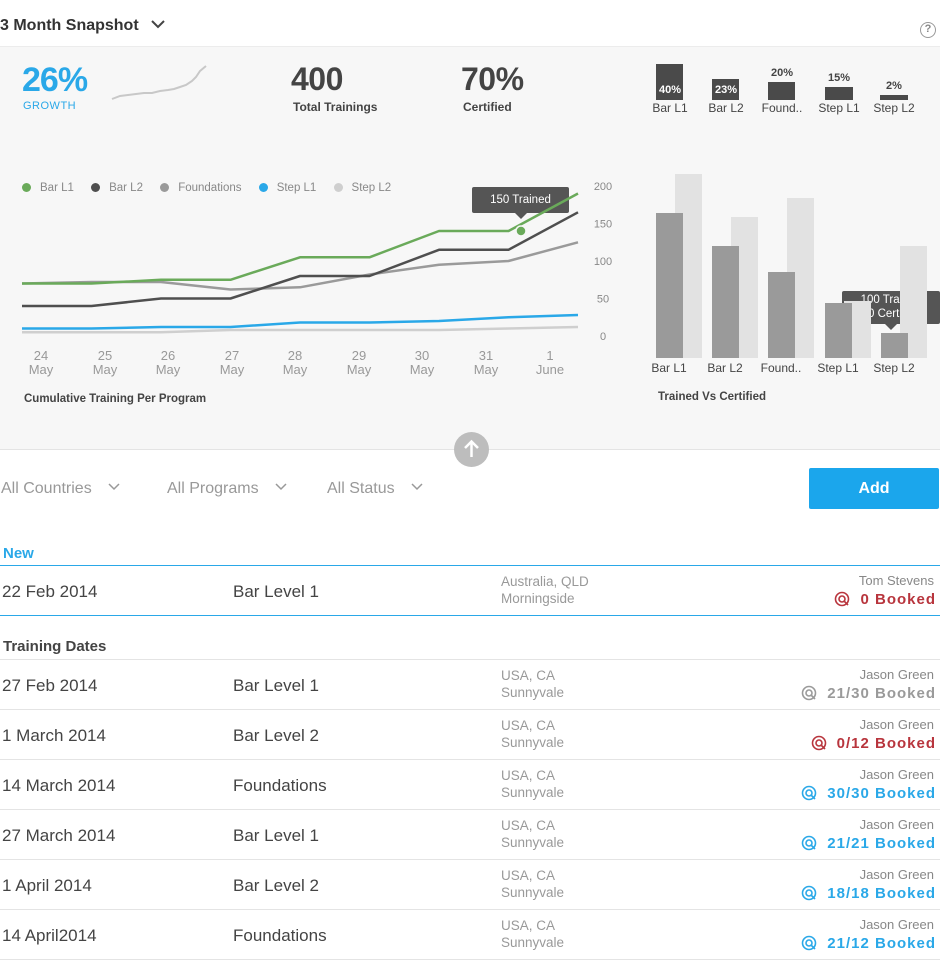 The height and width of the screenshot is (960, 940). I want to click on section-training-dates-heading: Training Dates, so click(55, 646).